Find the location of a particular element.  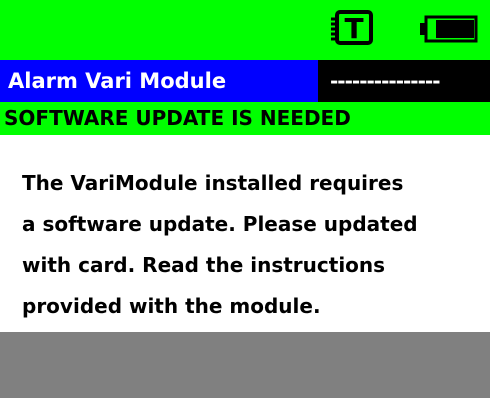

title-bar: Alarm Vari Module --------------- is located at coordinates (245, 81).